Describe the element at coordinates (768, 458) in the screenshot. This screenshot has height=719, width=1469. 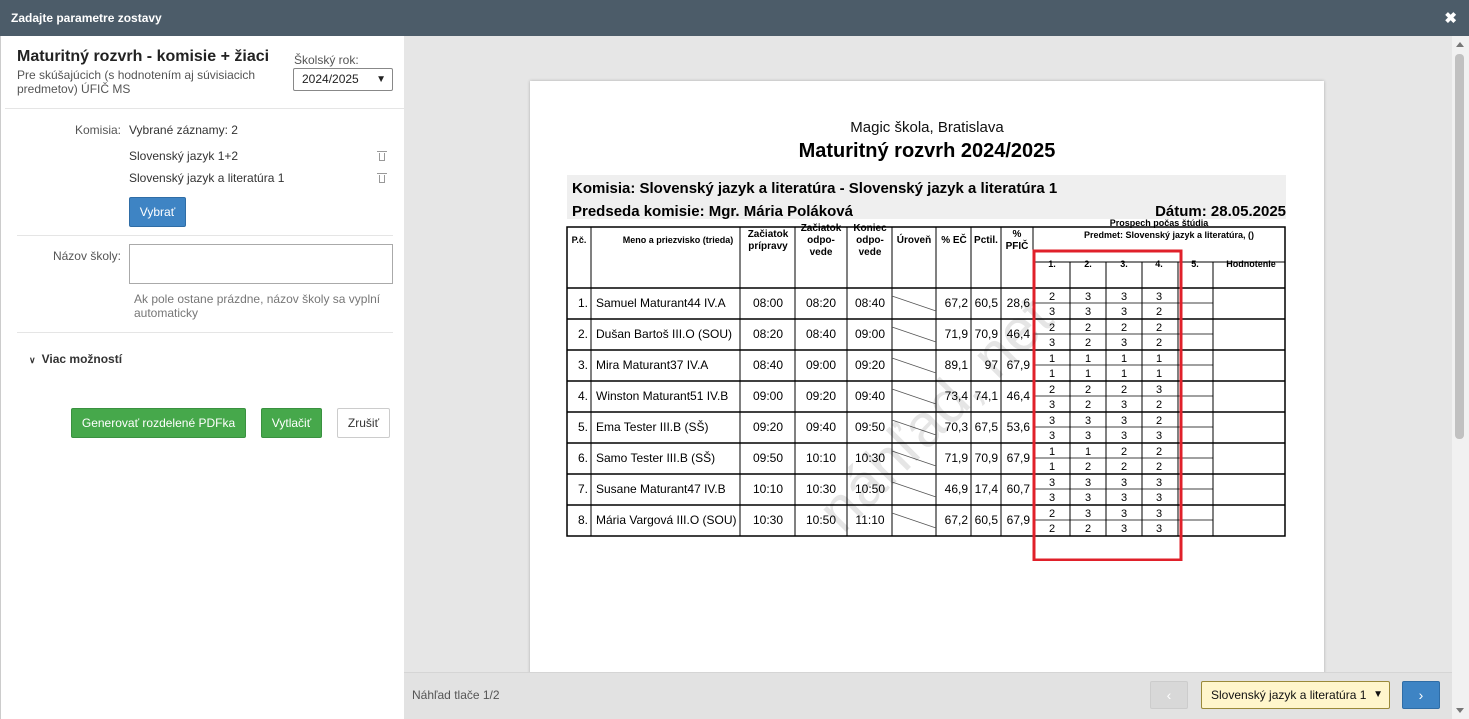
I see `cell-zaciatok-pripravy: 09:50` at that location.